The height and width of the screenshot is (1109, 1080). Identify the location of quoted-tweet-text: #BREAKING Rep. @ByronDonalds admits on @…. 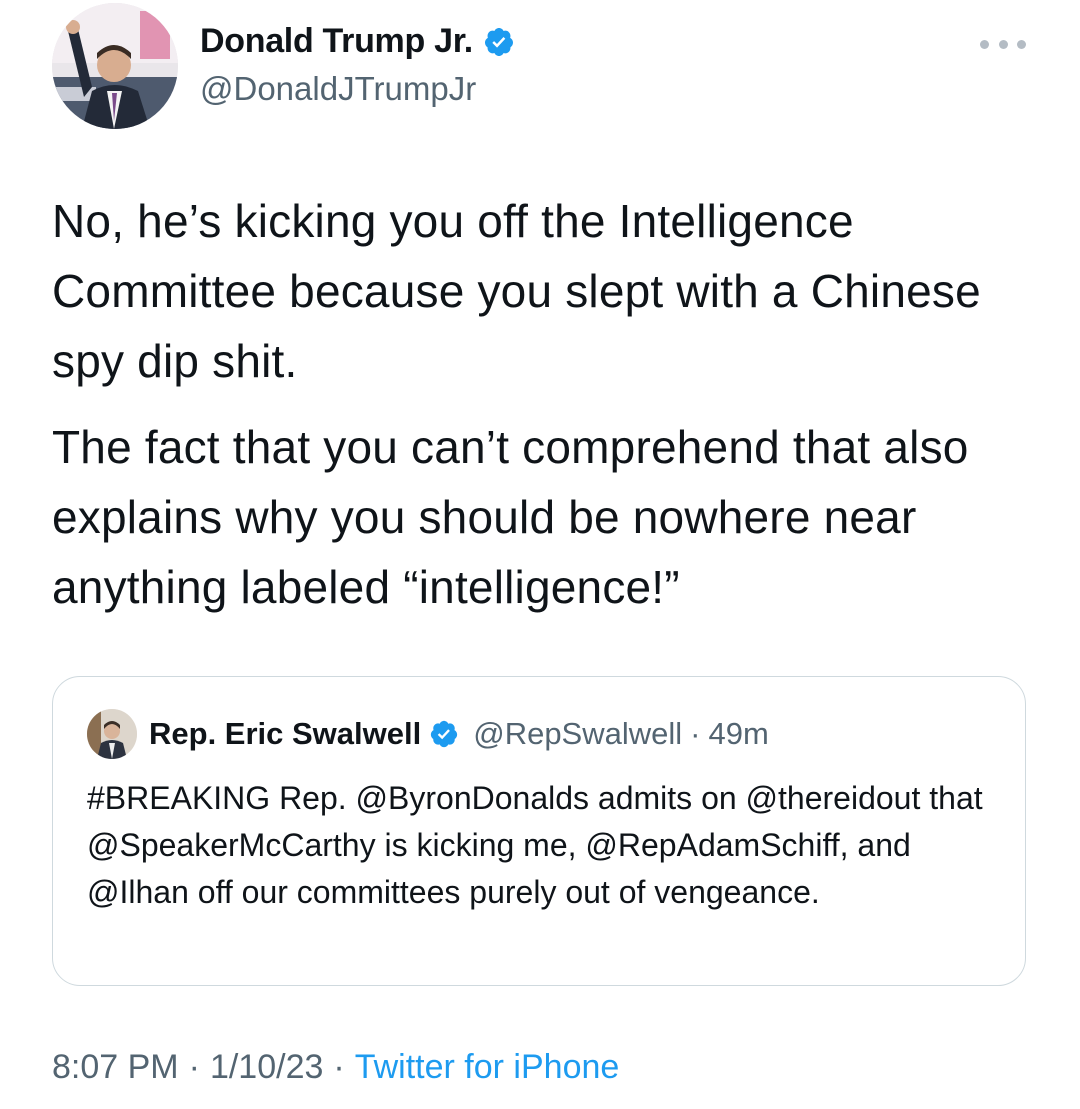
(535, 845).